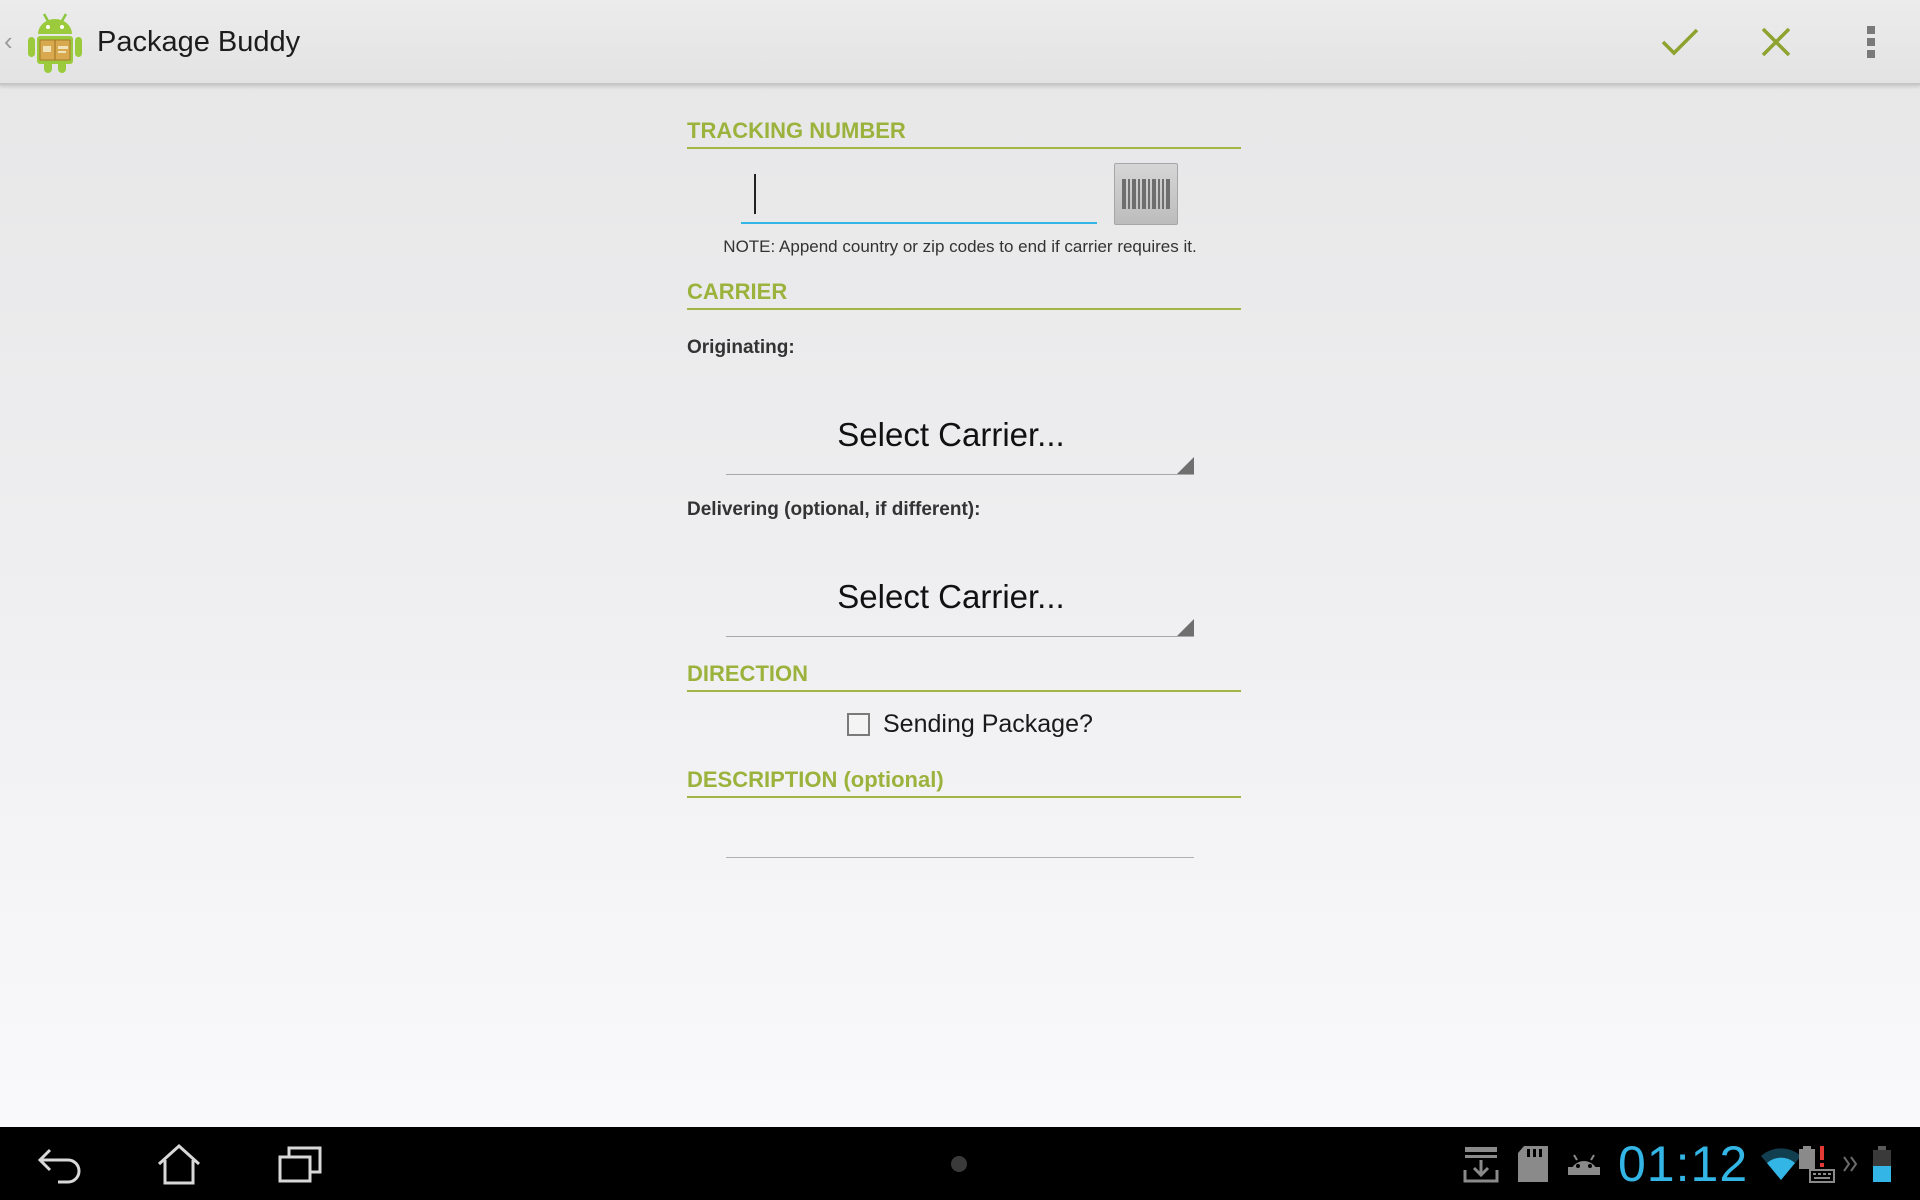 This screenshot has height=1200, width=1920. I want to click on center-indicator, so click(959, 1164).